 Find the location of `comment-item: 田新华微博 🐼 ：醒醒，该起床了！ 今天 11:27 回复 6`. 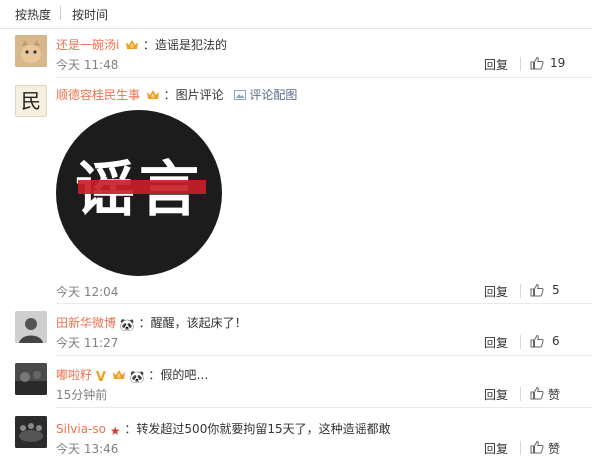

comment-item: 田新华微博 🐼 ：醒醒，该起床了！ 今天 11:27 回复 6 is located at coordinates (296, 331).